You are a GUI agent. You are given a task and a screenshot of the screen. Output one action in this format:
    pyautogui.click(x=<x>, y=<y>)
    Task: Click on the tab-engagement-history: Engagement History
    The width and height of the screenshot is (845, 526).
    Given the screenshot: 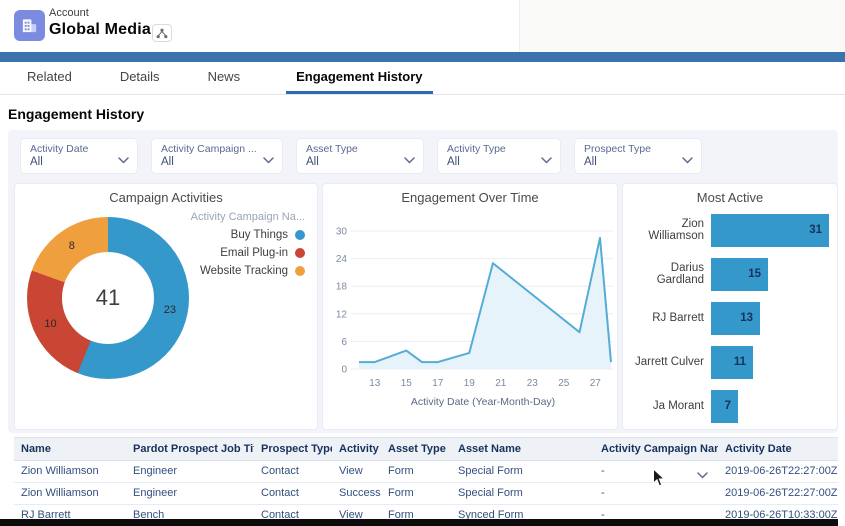 What is the action you would take?
    pyautogui.click(x=359, y=78)
    